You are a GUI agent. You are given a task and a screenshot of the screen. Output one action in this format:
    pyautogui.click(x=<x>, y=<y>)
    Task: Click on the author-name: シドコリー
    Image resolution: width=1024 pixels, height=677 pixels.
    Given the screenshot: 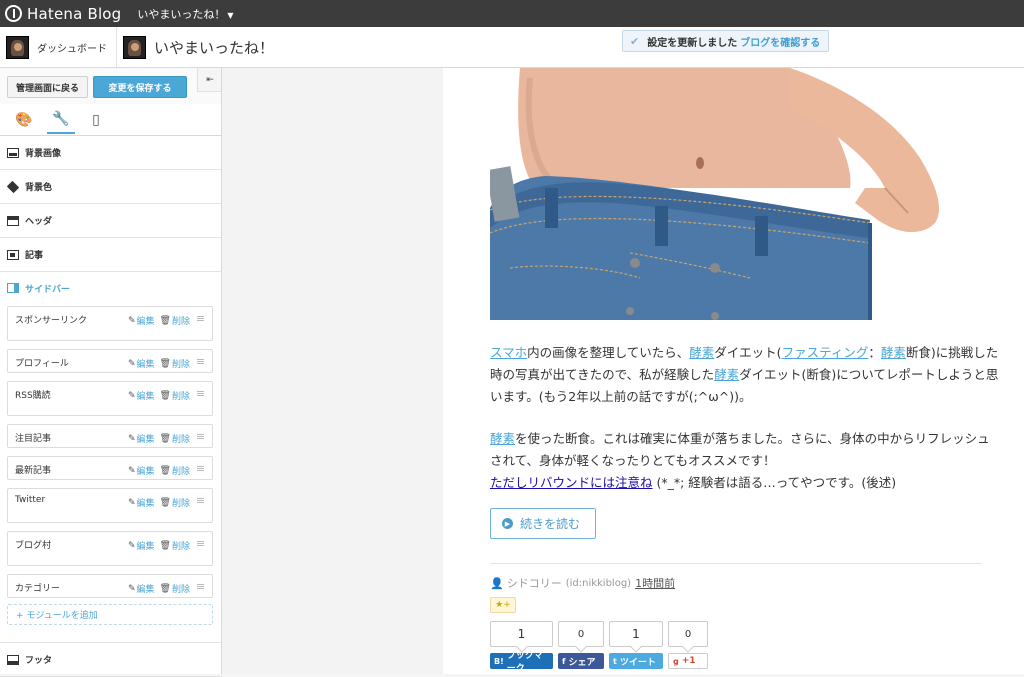 What is the action you would take?
    pyautogui.click(x=534, y=583)
    